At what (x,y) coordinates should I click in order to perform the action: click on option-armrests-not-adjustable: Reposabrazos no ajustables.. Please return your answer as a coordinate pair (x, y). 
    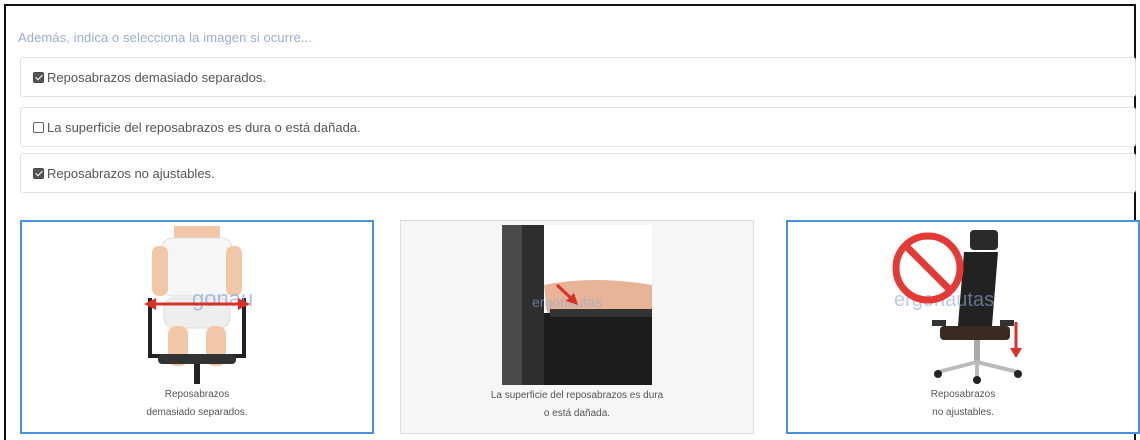
    Looking at the image, I should click on (578, 173).